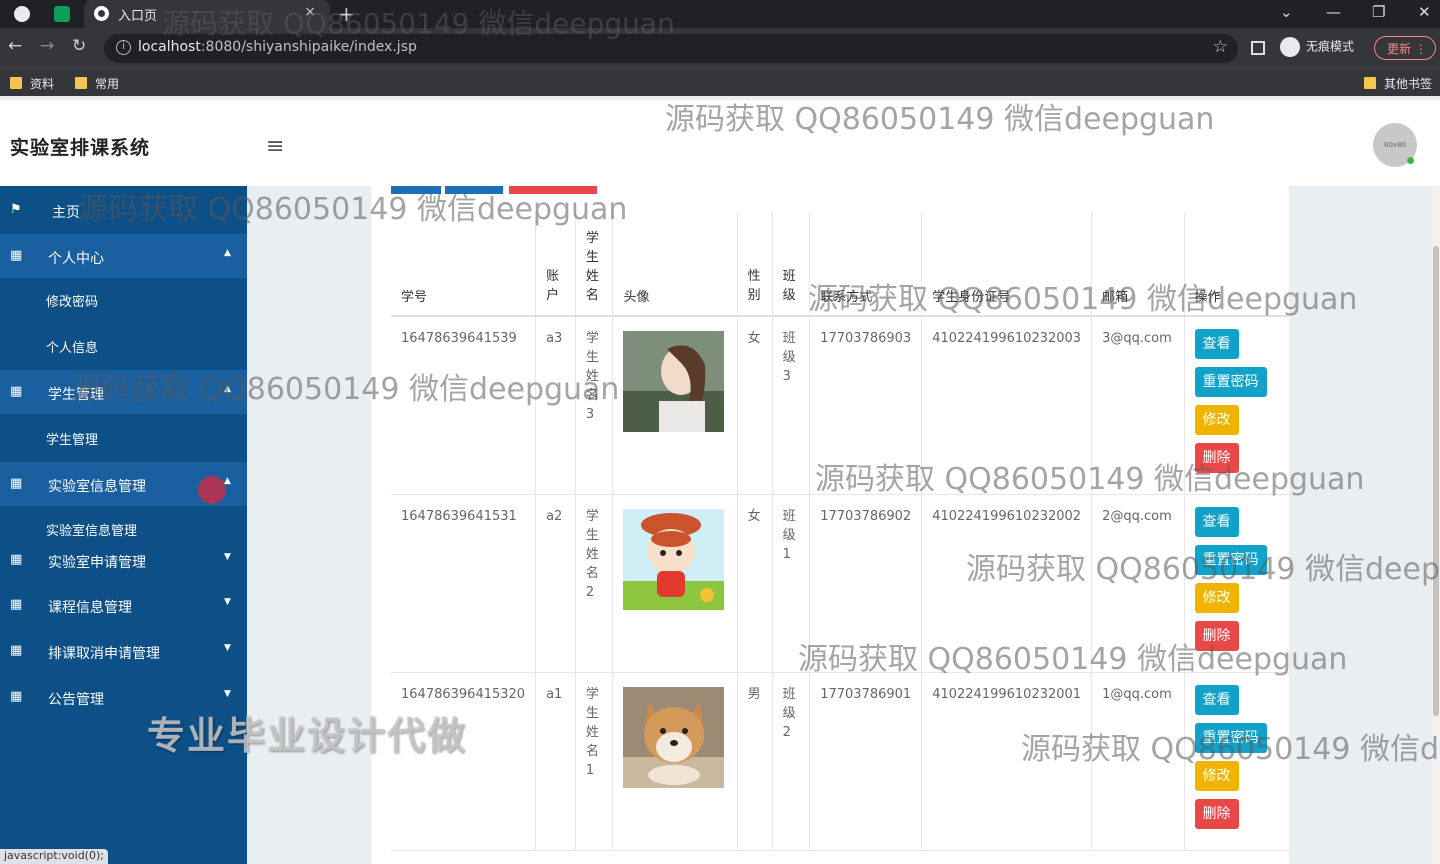 Image resolution: width=1440 pixels, height=864 pixels. Describe the element at coordinates (720, 82) in the screenshot. I see `bookmarks-bar: 资料 常用 其他书签` at that location.